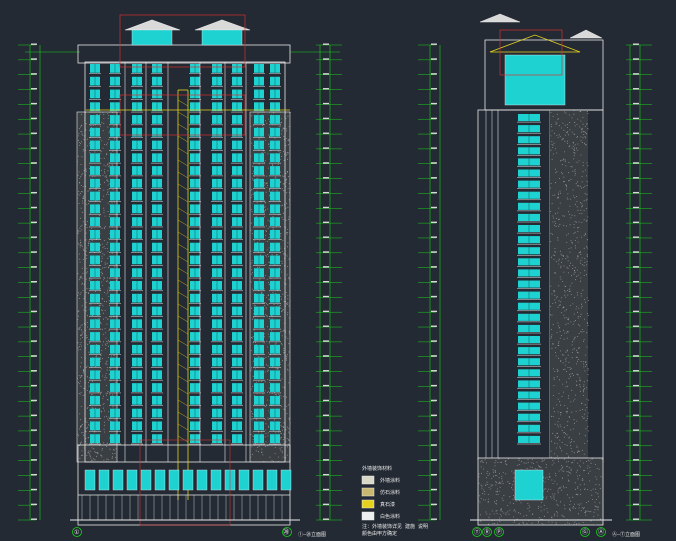 The height and width of the screenshot is (541, 676). Describe the element at coordinates (487, 532) in the screenshot. I see `side-axis-r-label: Ⓡ` at that location.